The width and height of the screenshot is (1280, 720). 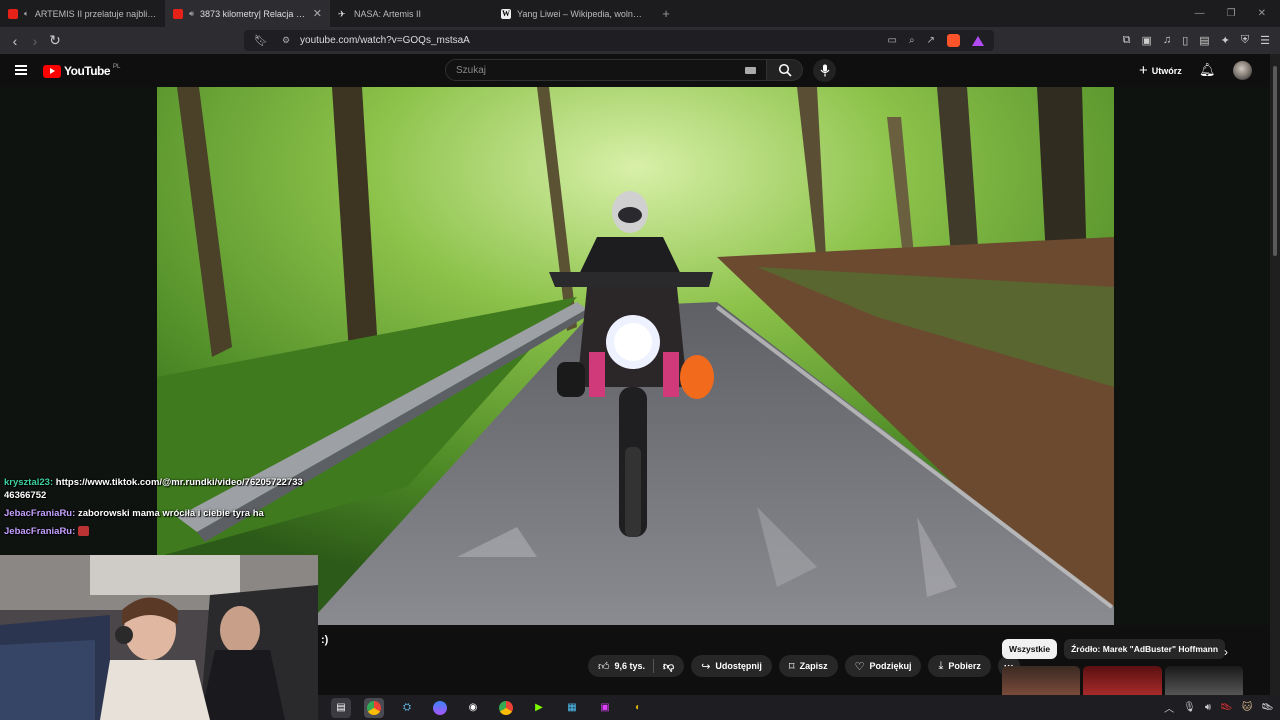 What do you see at coordinates (411, 13) in the screenshot?
I see `tab-nasa: ✈︎ NASA: Artemis II` at bounding box center [411, 13].